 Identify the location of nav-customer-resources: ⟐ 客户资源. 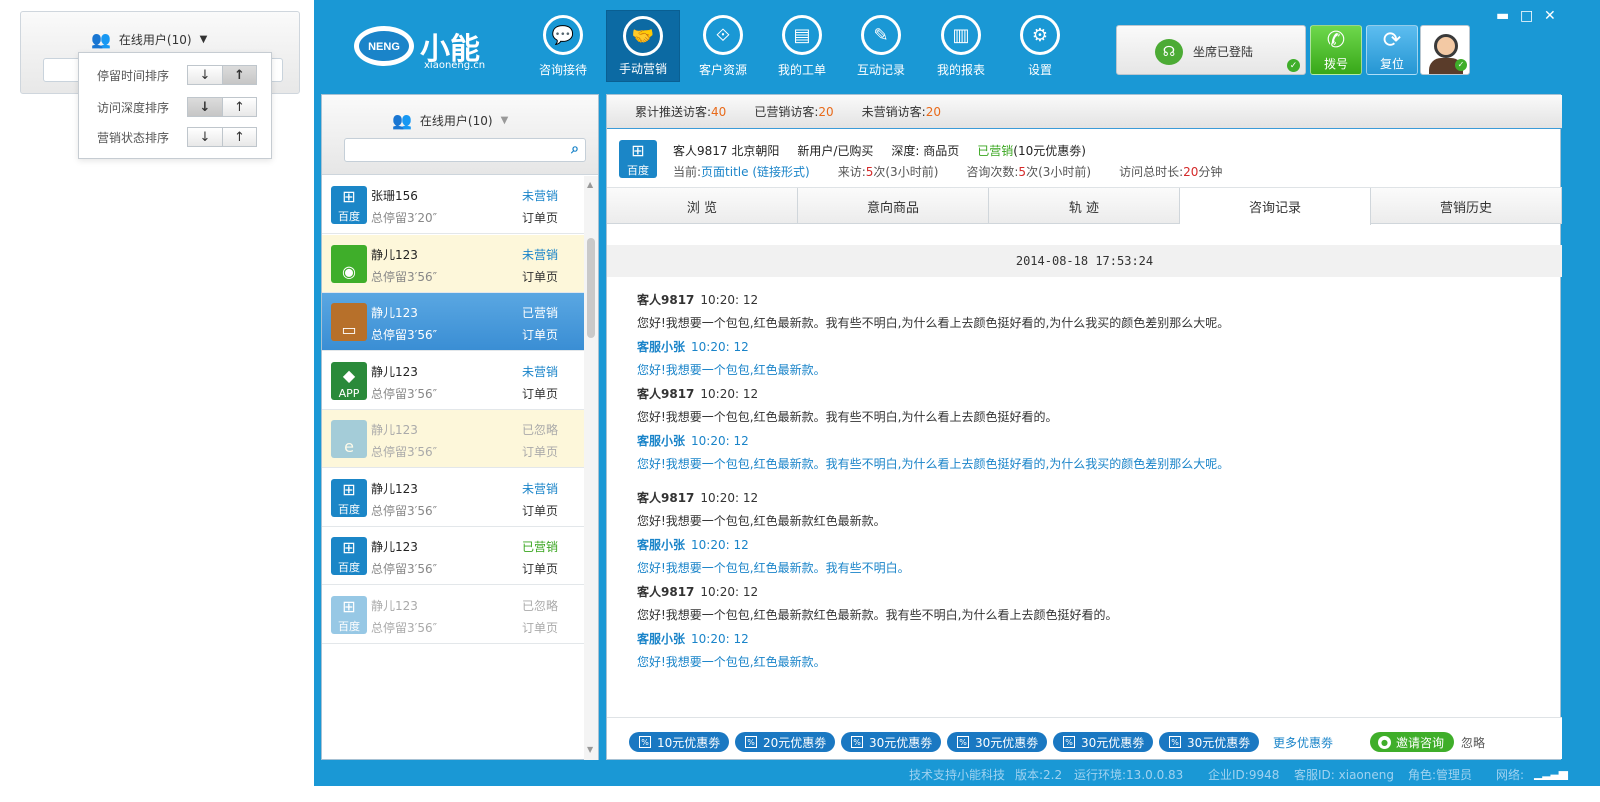
(723, 46).